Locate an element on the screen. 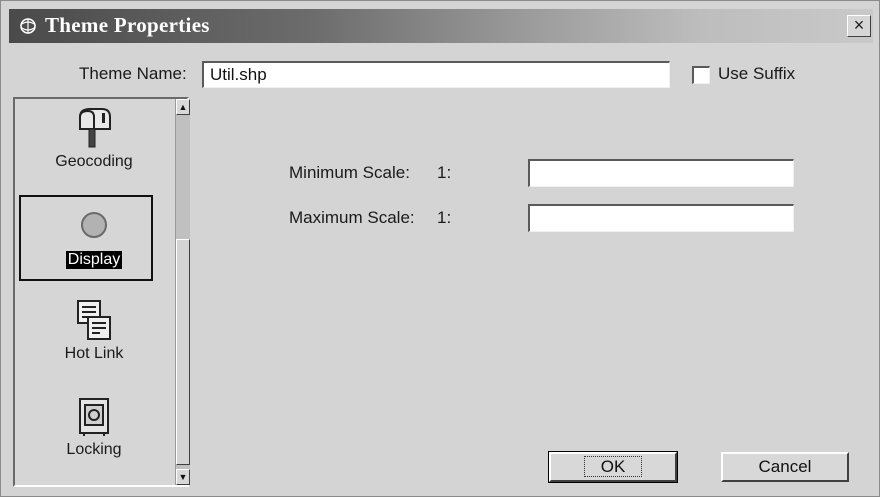 This screenshot has height=497, width=880. max-scale-label: Maximum Scale: is located at coordinates (352, 217).